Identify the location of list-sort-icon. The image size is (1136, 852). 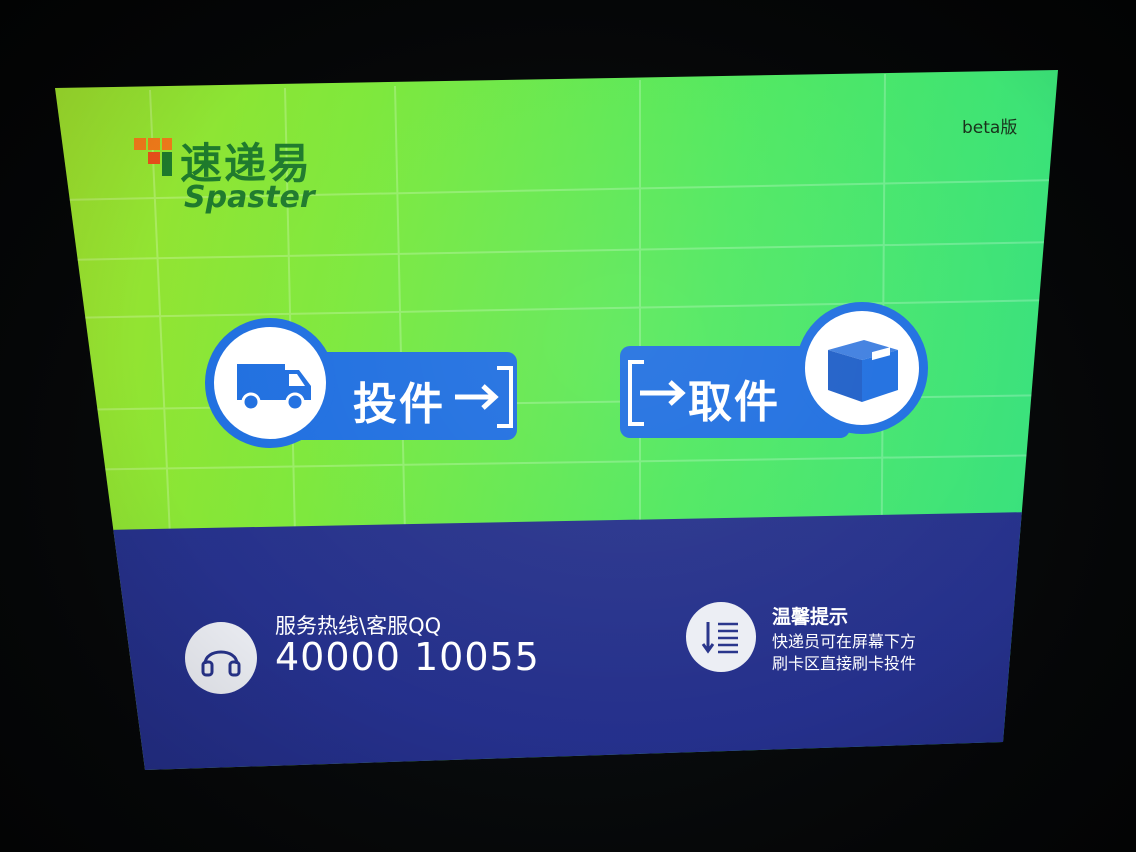
(719, 638).